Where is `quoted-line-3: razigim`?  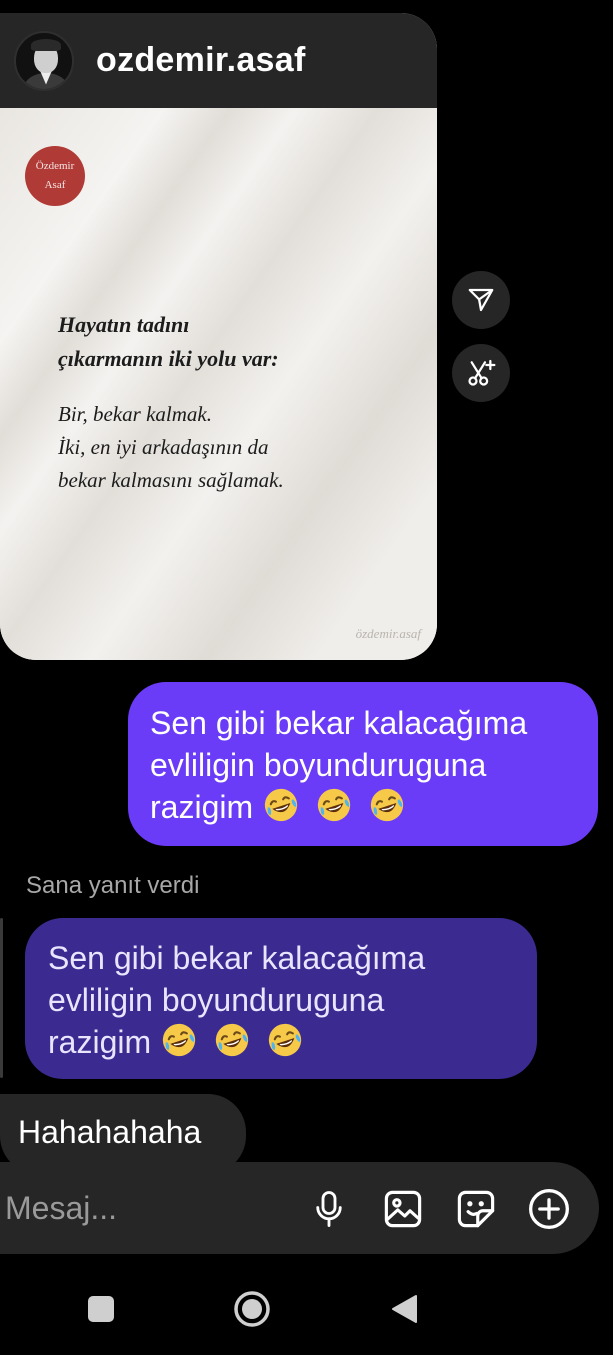
quoted-line-3: razigim is located at coordinates (100, 1042).